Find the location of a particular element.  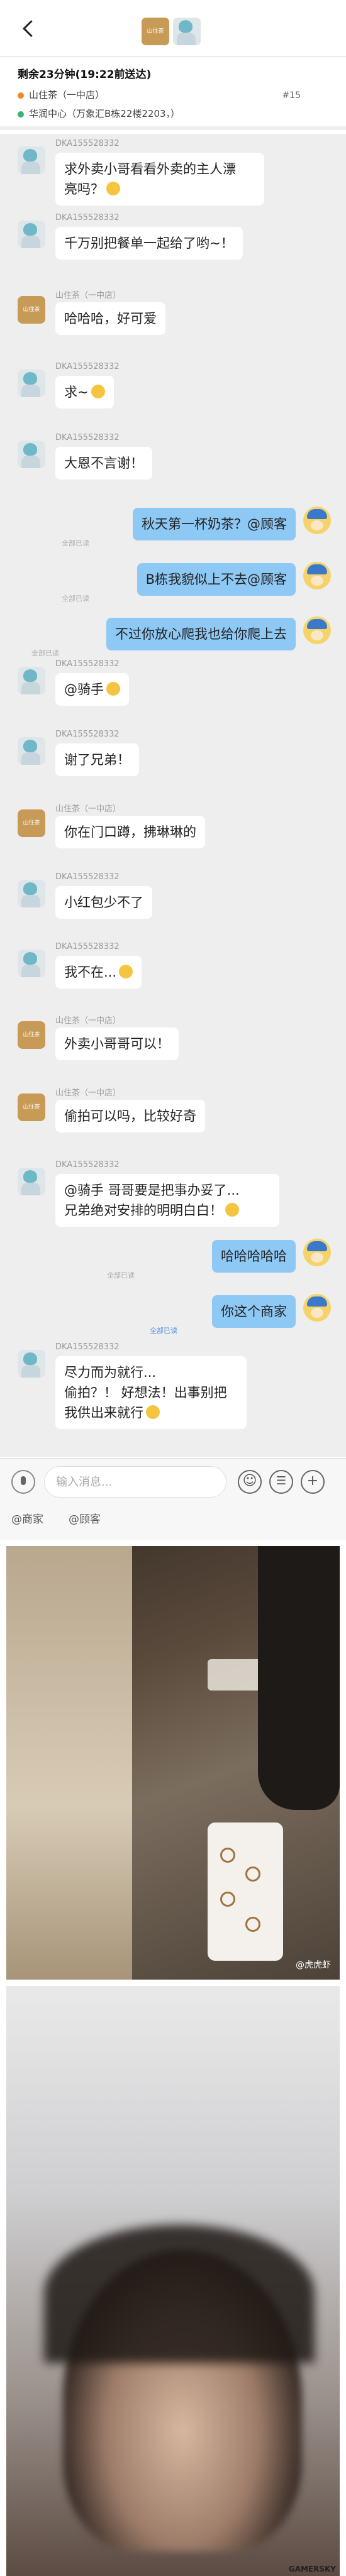

participant-avatars: 山住茶 is located at coordinates (173, 31).